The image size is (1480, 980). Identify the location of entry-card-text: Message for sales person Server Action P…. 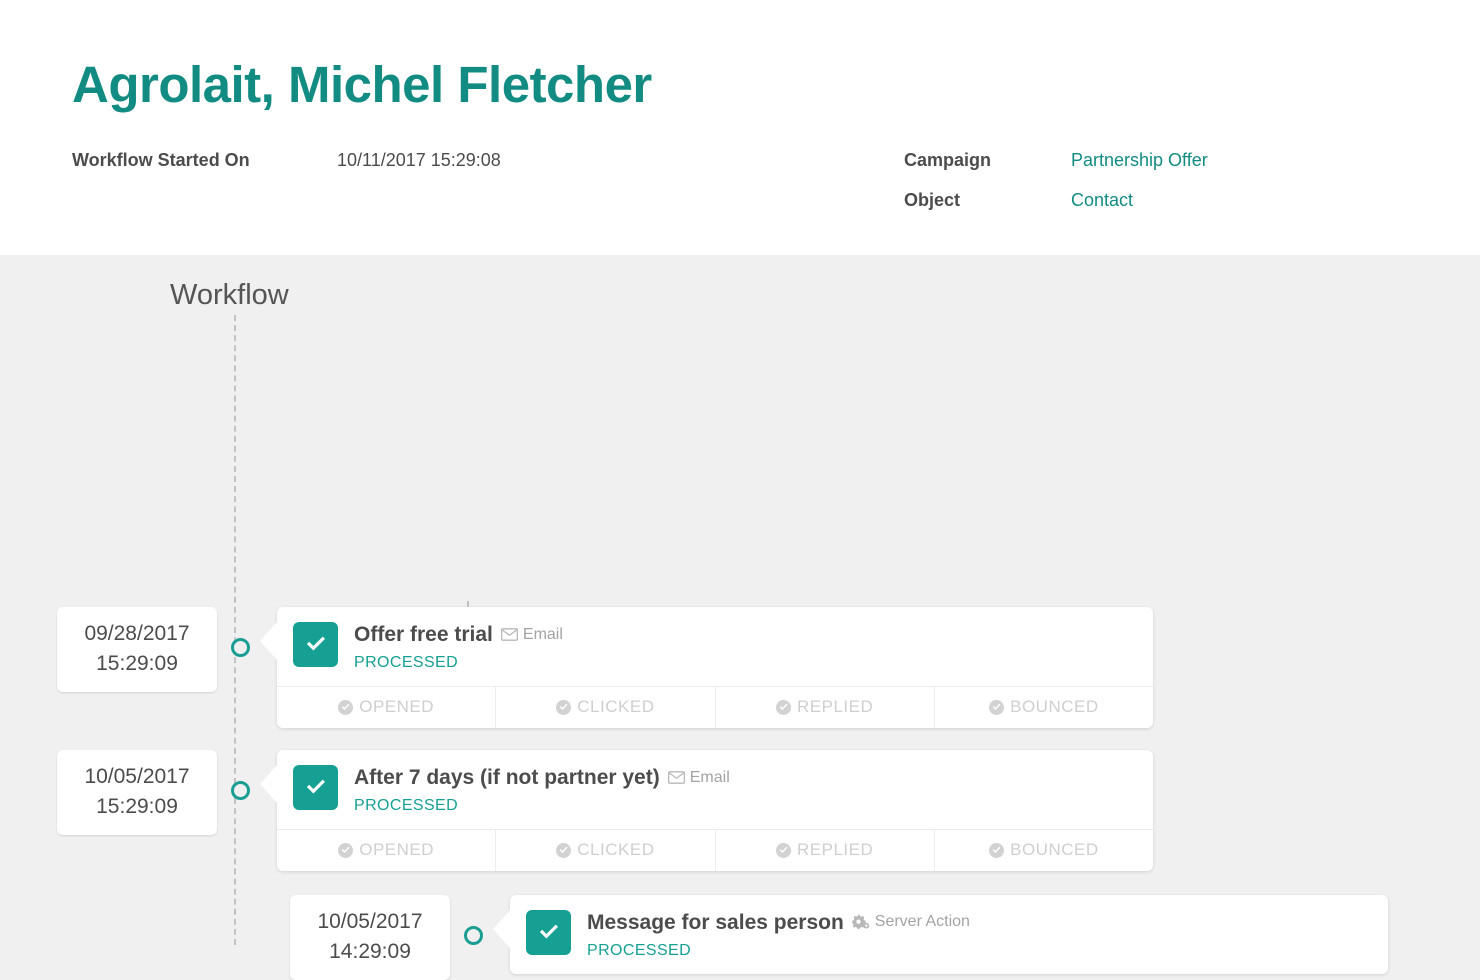
(778, 935).